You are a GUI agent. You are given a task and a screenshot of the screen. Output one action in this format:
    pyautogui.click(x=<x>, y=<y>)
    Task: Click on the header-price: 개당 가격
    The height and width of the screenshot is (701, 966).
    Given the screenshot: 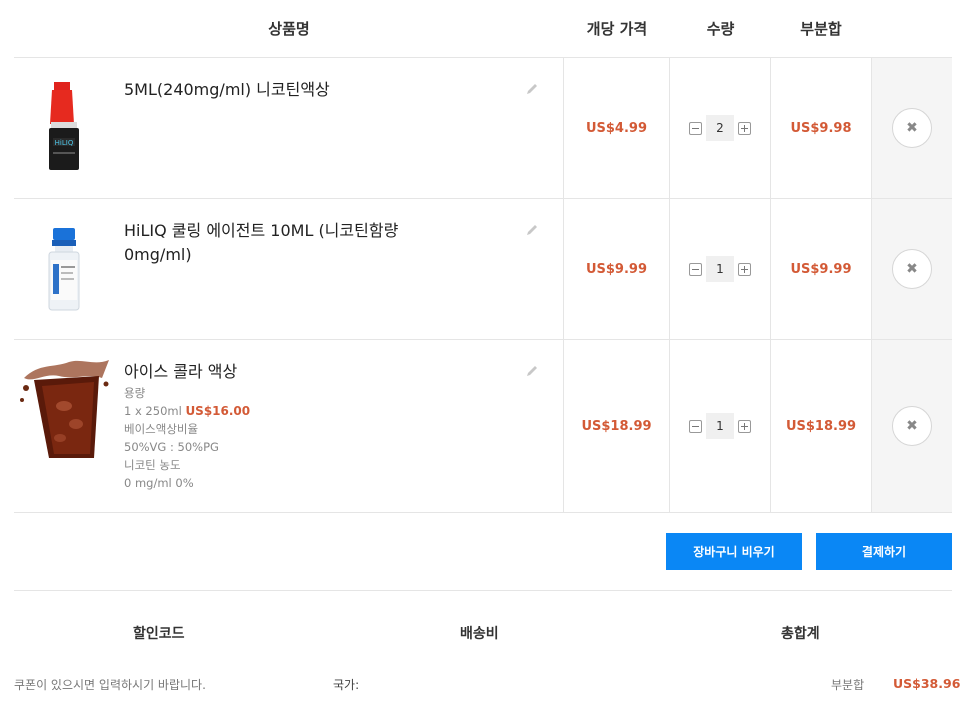 What is the action you would take?
    pyautogui.click(x=617, y=29)
    